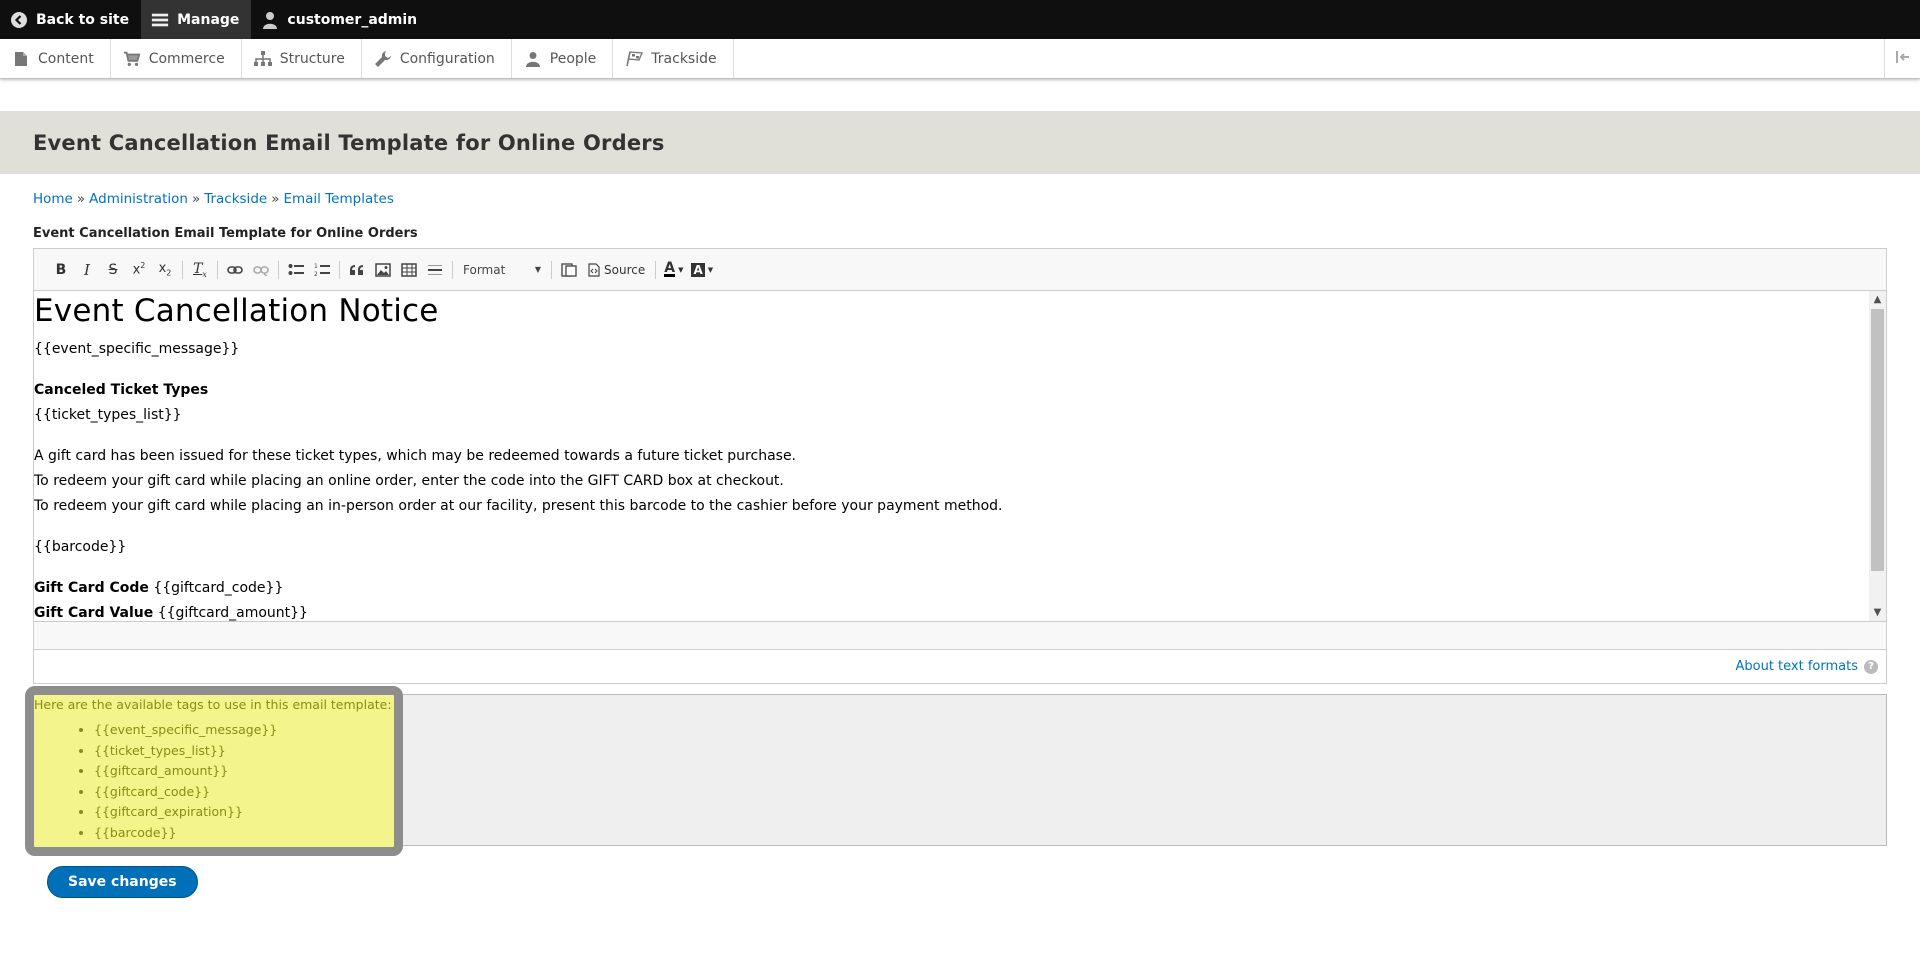 The image size is (1920, 955). I want to click on svg-text: 1, so click(316, 266).